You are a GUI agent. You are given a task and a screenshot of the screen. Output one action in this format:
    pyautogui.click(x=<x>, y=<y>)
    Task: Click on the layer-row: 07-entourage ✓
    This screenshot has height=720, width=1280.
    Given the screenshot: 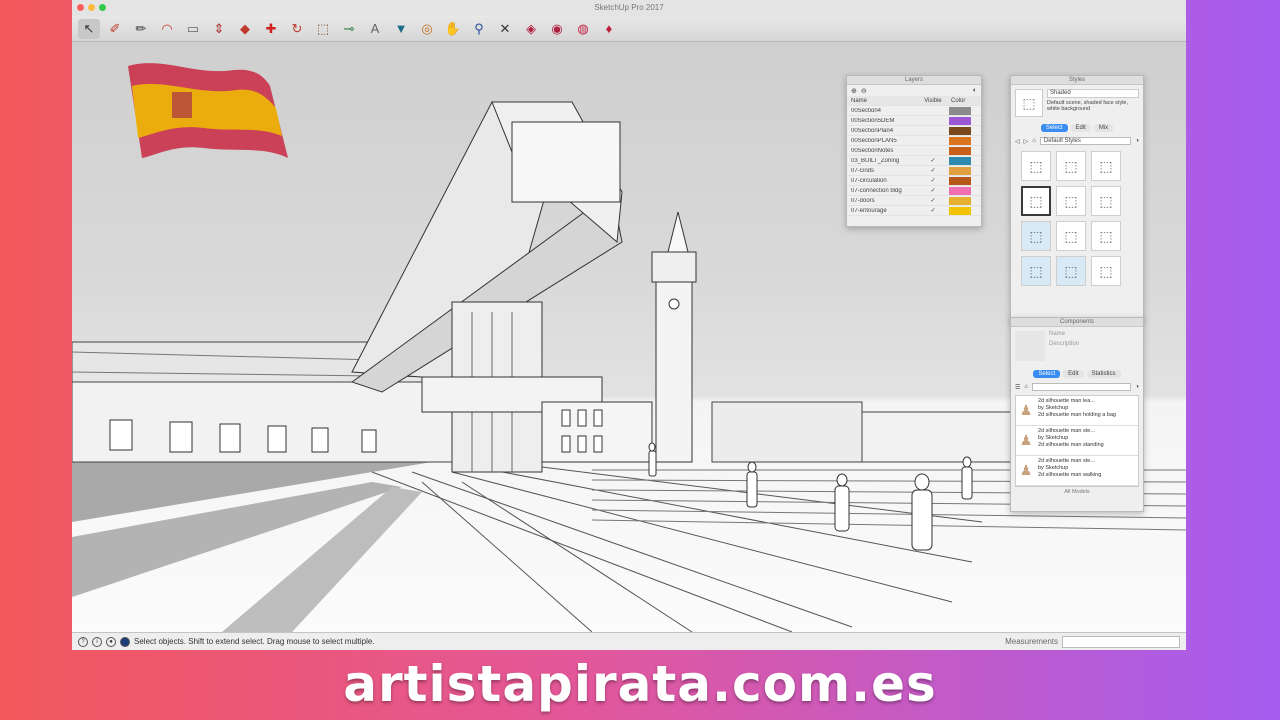 What is the action you would take?
    pyautogui.click(x=914, y=211)
    